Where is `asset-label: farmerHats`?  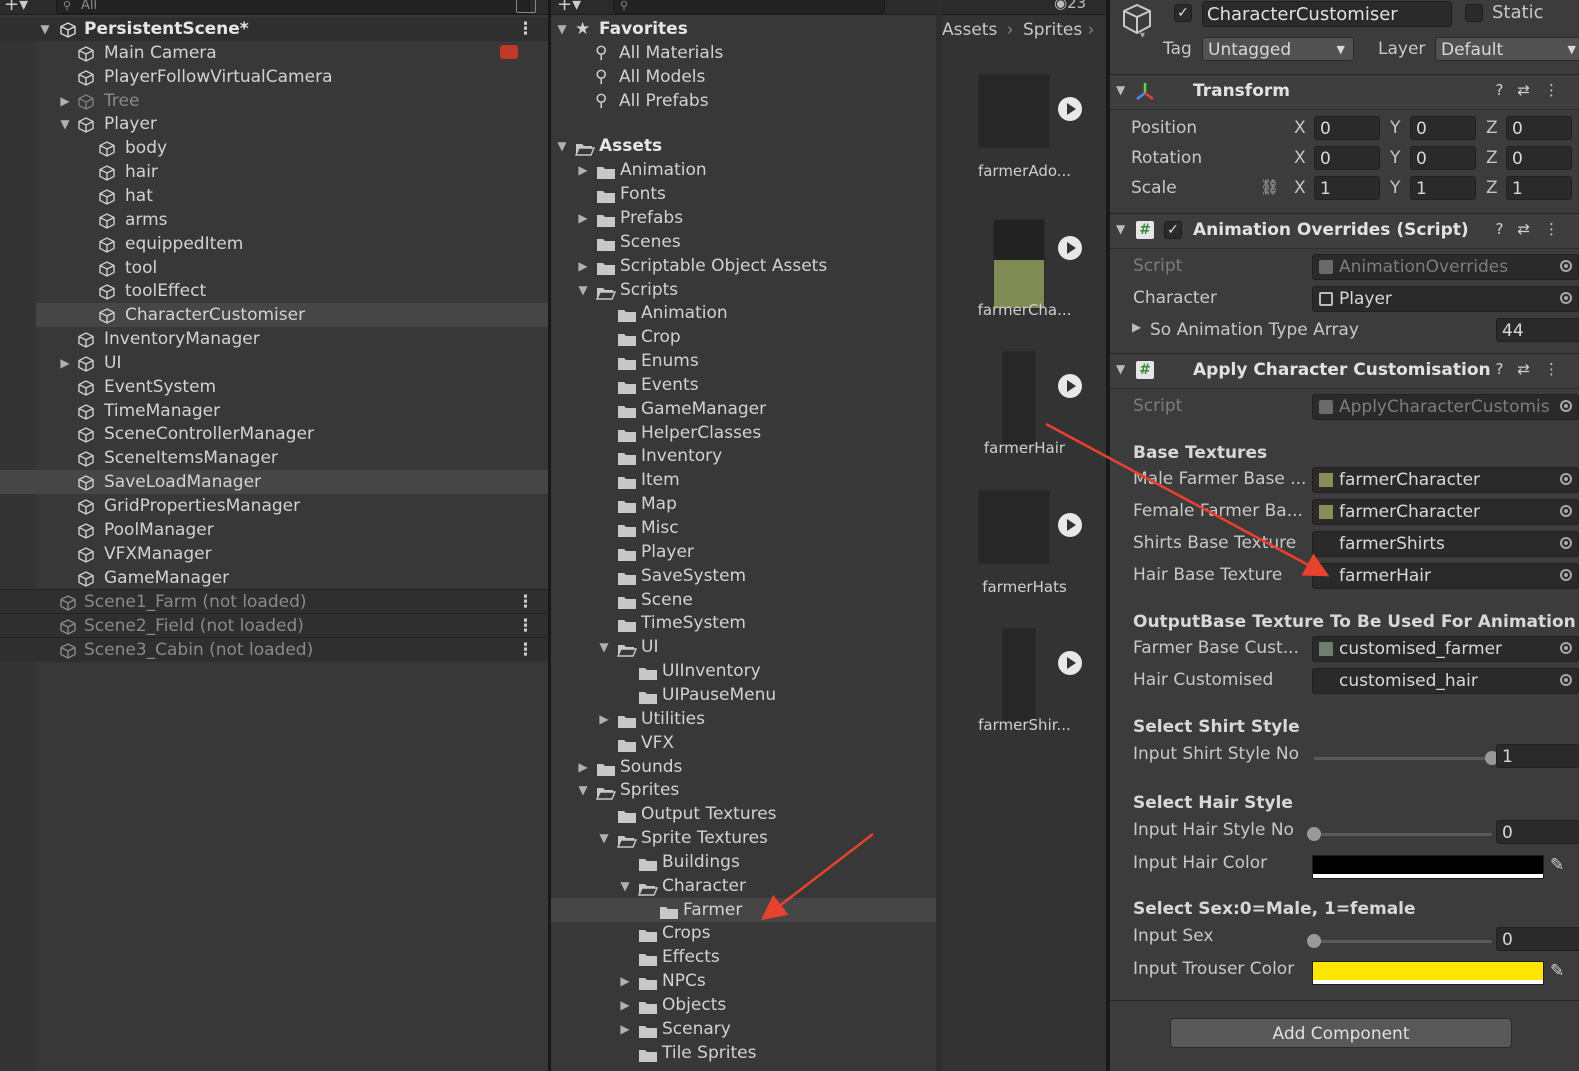 asset-label: farmerHats is located at coordinates (1024, 587).